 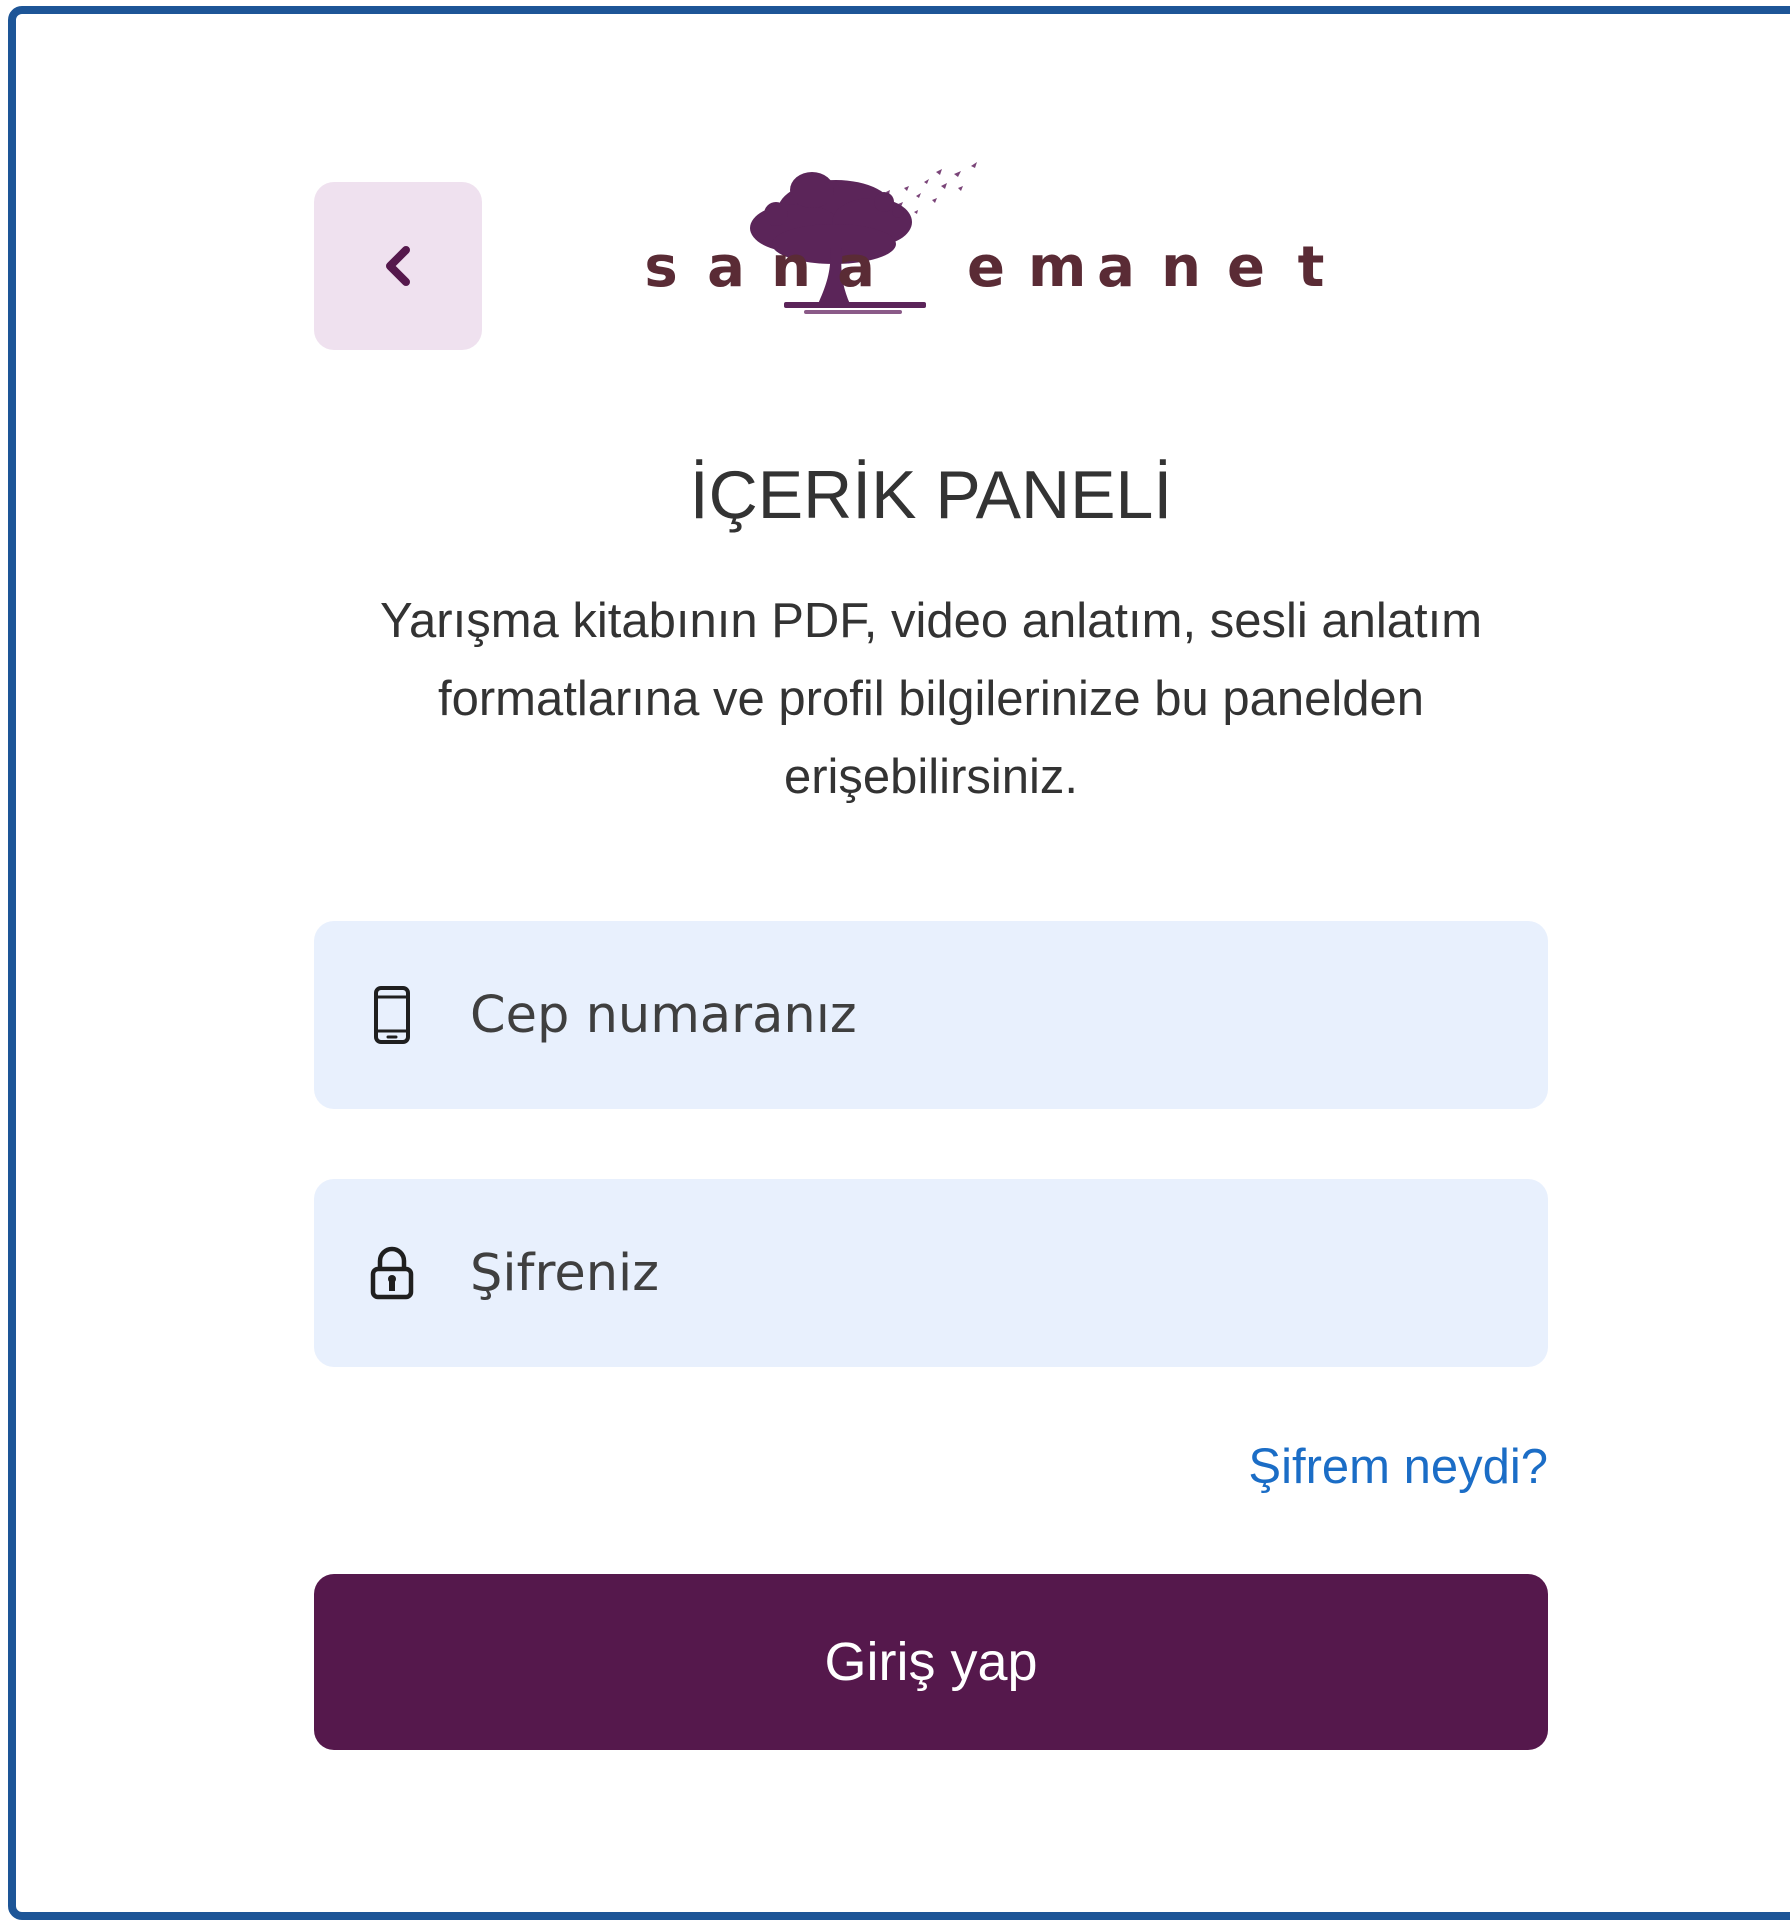 I want to click on forgot-password-link: Şifrem neydi?, so click(x=1332, y=1467).